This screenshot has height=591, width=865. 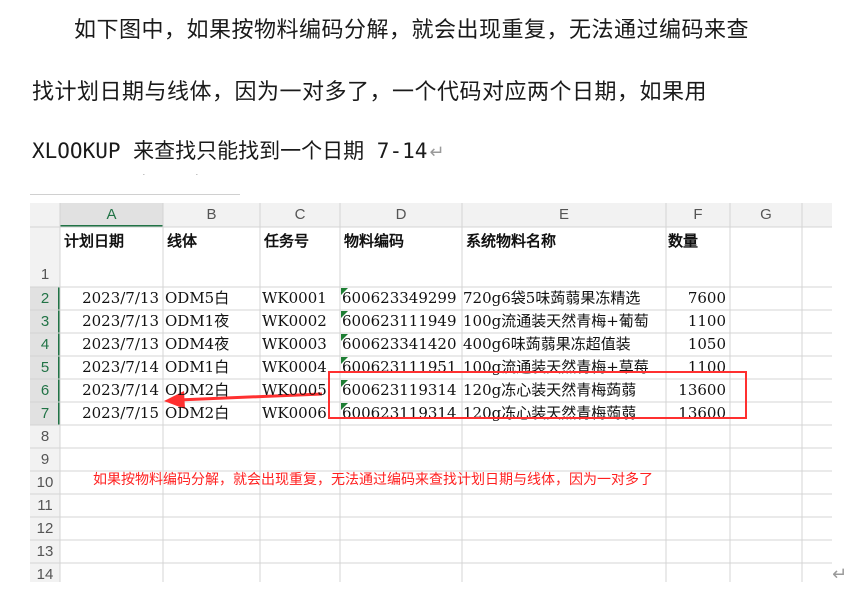 I want to click on col-header-f: F, so click(x=698, y=215).